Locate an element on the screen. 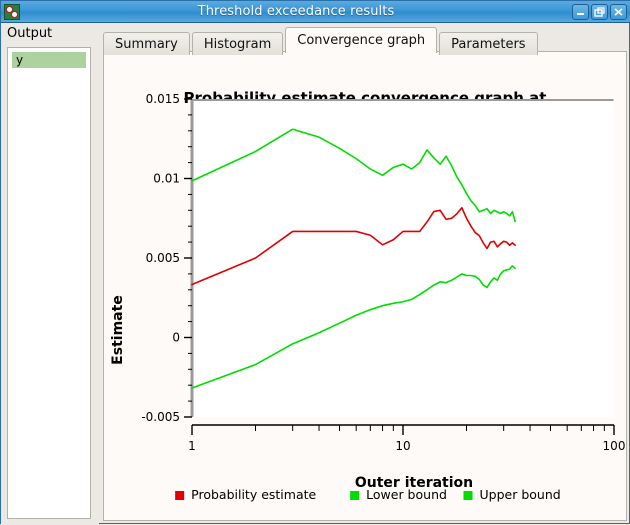 This screenshot has height=525, width=630. window-buttons is located at coordinates (599, 11).